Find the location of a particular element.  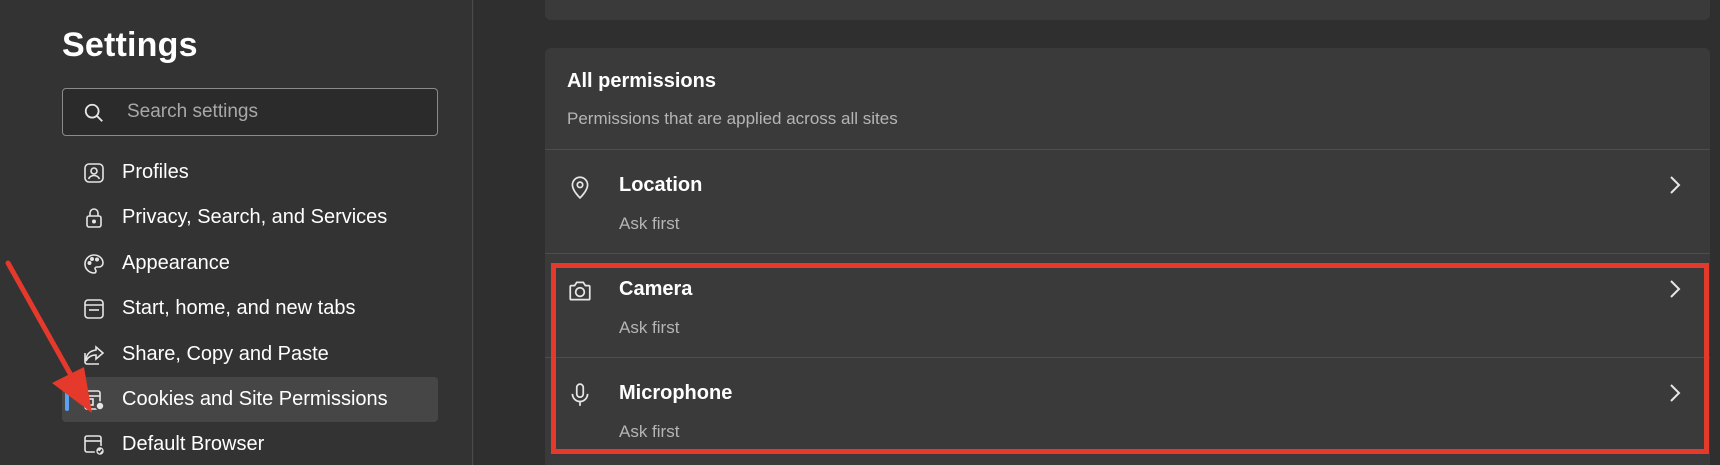

sidebar-item-label: Start, home, and new tabs is located at coordinates (239, 308).